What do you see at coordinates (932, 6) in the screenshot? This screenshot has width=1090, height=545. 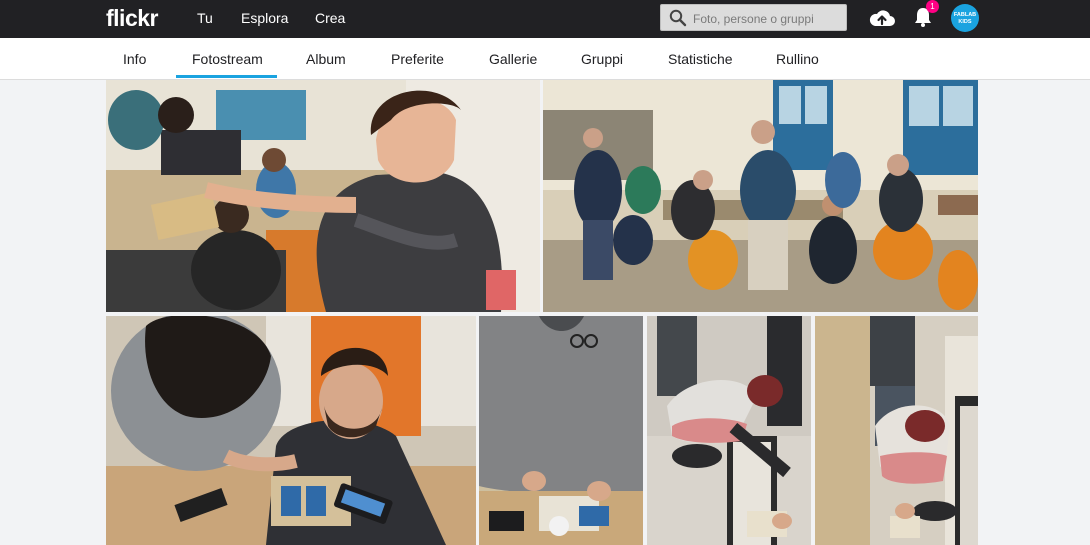 I see `notification-badge: 1` at bounding box center [932, 6].